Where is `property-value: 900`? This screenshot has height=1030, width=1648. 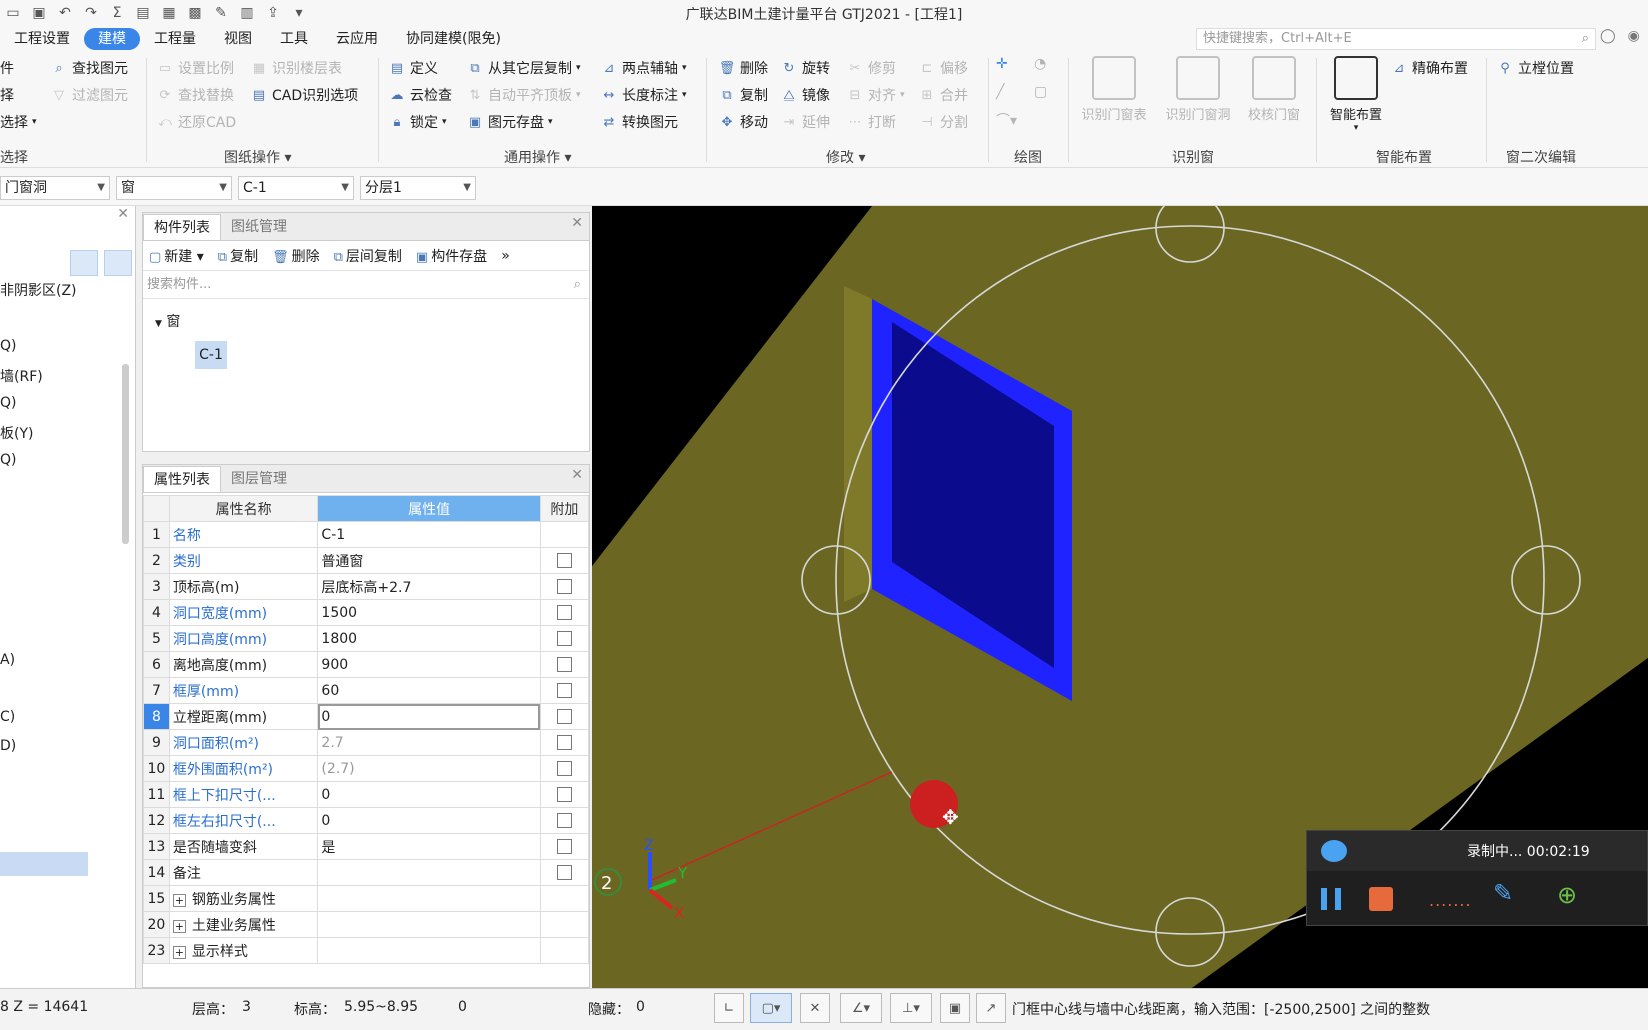
property-value: 900 is located at coordinates (429, 664).